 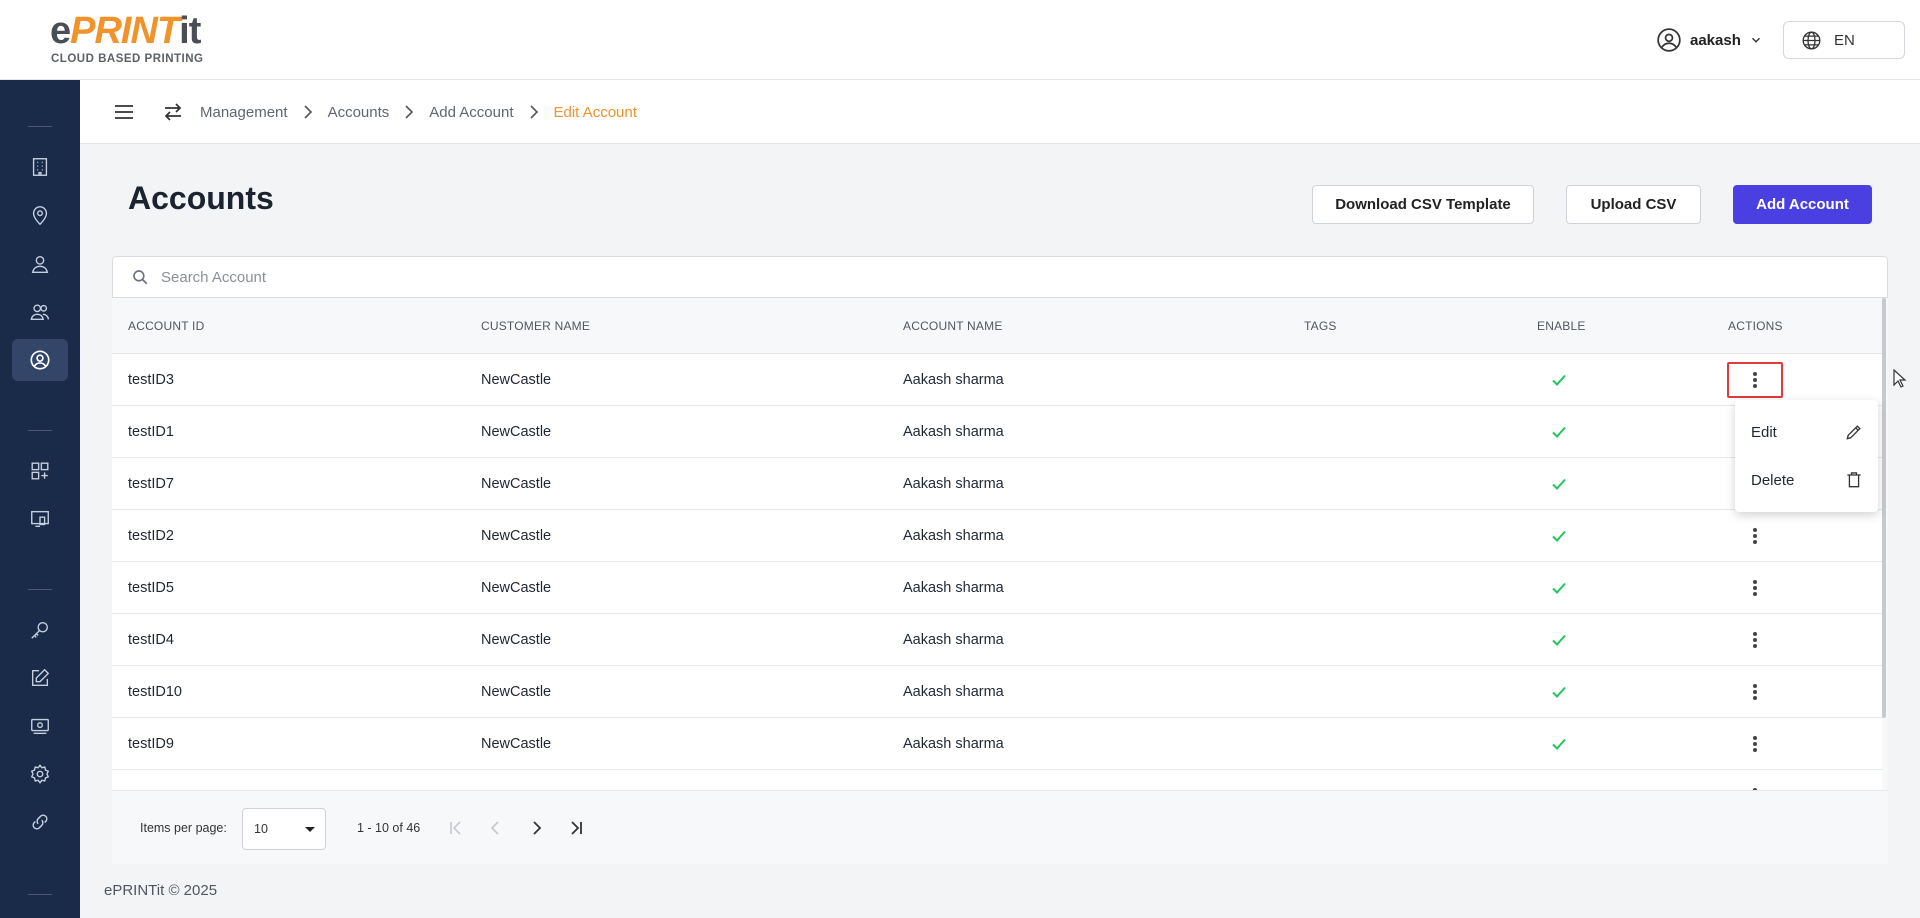 What do you see at coordinates (166, 326) in the screenshot?
I see `column-header-account-id: ACCOUNT ID` at bounding box center [166, 326].